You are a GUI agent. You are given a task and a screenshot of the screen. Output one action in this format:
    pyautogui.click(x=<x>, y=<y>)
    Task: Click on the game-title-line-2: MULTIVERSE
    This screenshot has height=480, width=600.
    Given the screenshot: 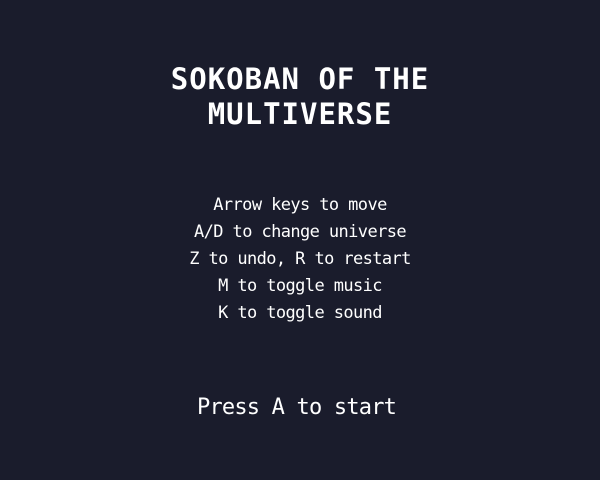 What is the action you would take?
    pyautogui.click(x=300, y=114)
    